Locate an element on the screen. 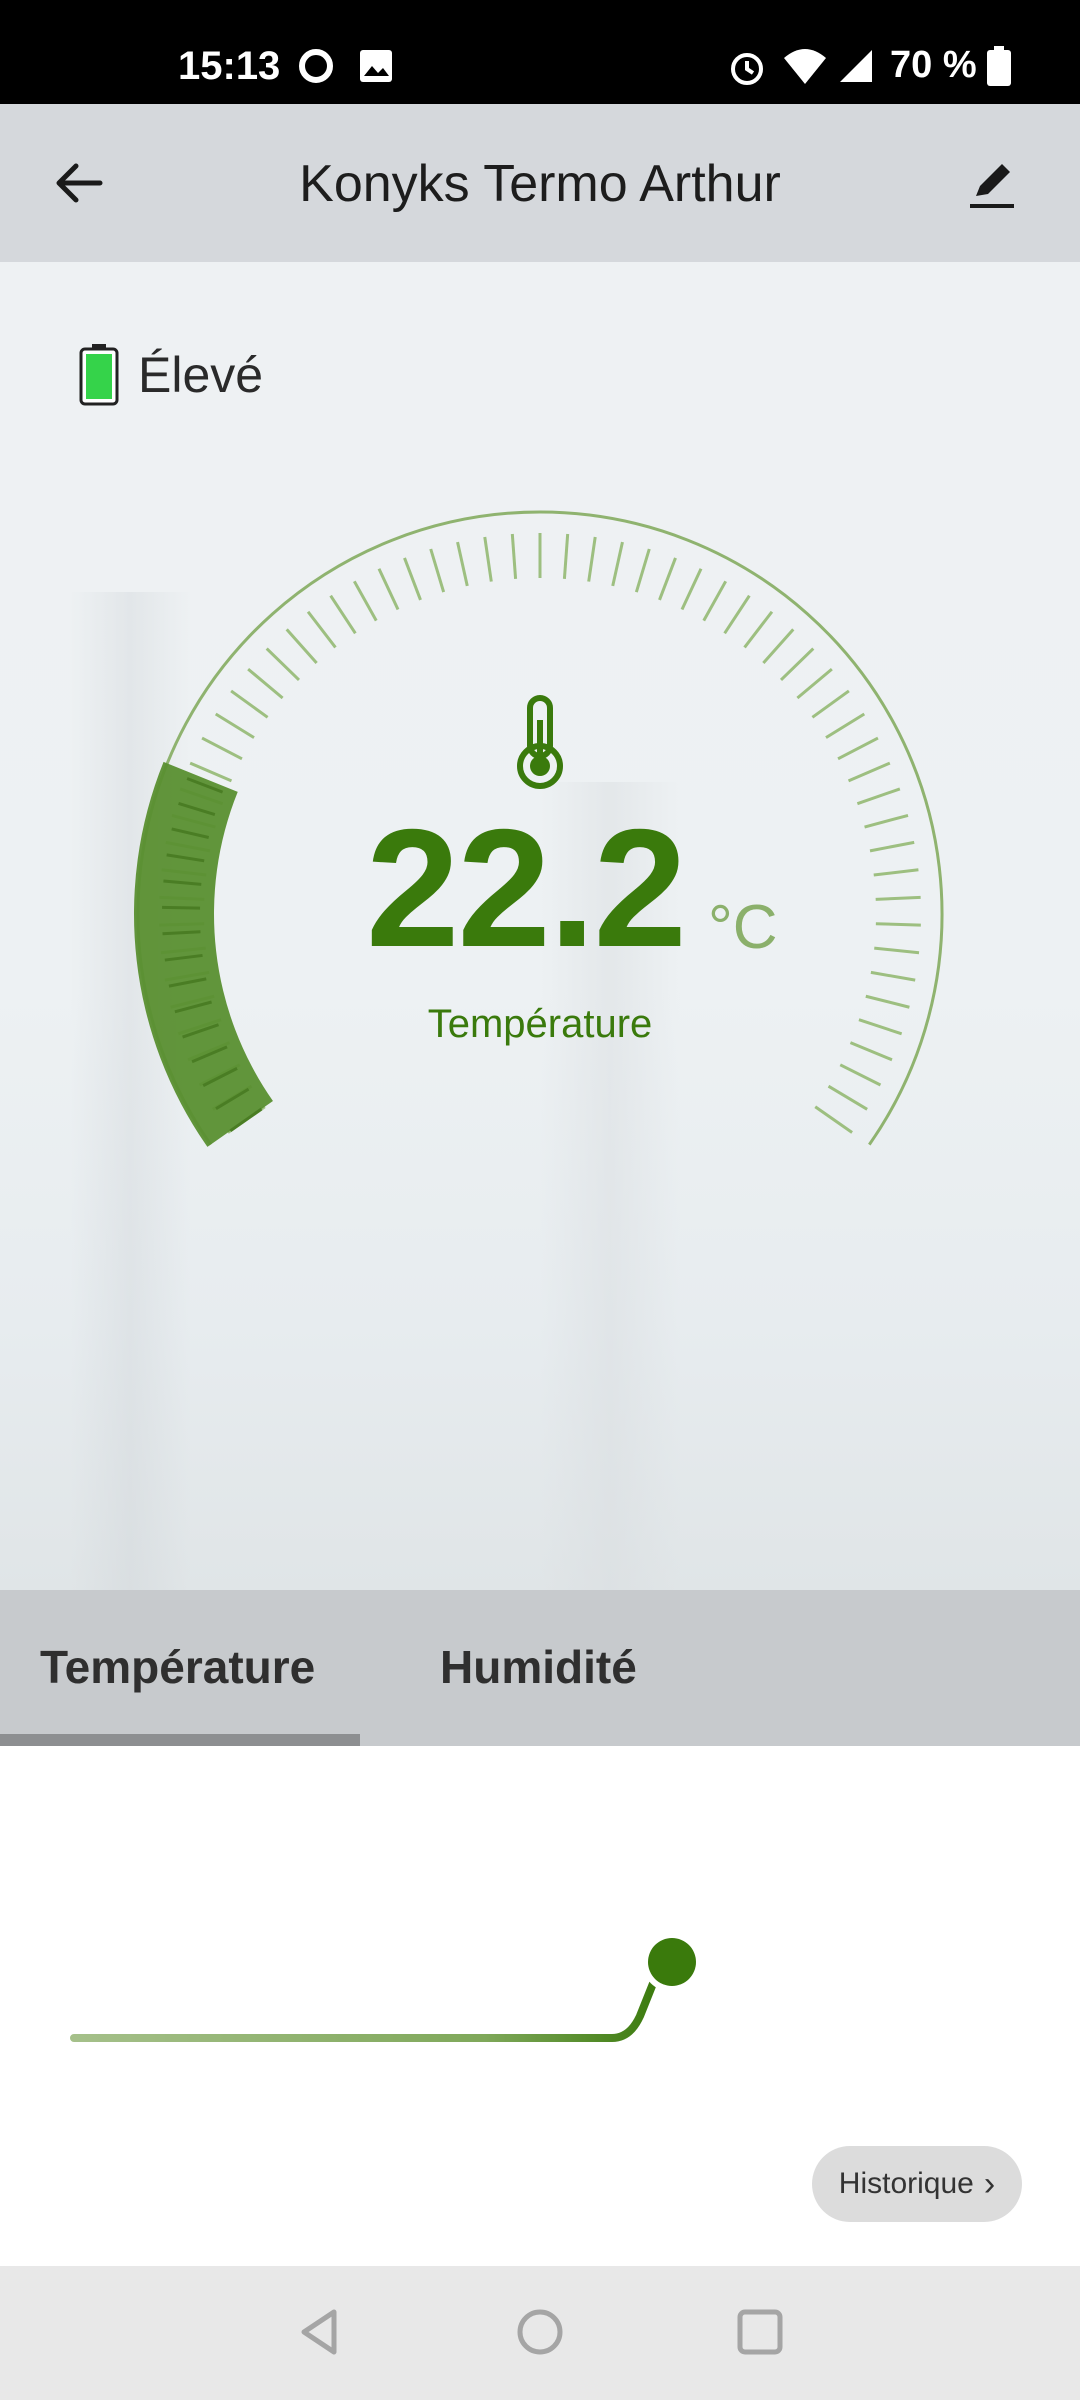 This screenshot has width=1080, height=2400. battery-percentage: 70 % is located at coordinates (933, 65).